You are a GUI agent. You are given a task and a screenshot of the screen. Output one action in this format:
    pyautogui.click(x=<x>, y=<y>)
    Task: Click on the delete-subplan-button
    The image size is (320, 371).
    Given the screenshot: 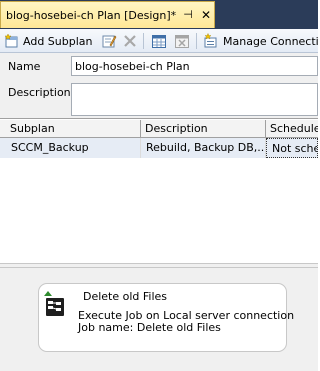 What is the action you would take?
    pyautogui.click(x=130, y=41)
    